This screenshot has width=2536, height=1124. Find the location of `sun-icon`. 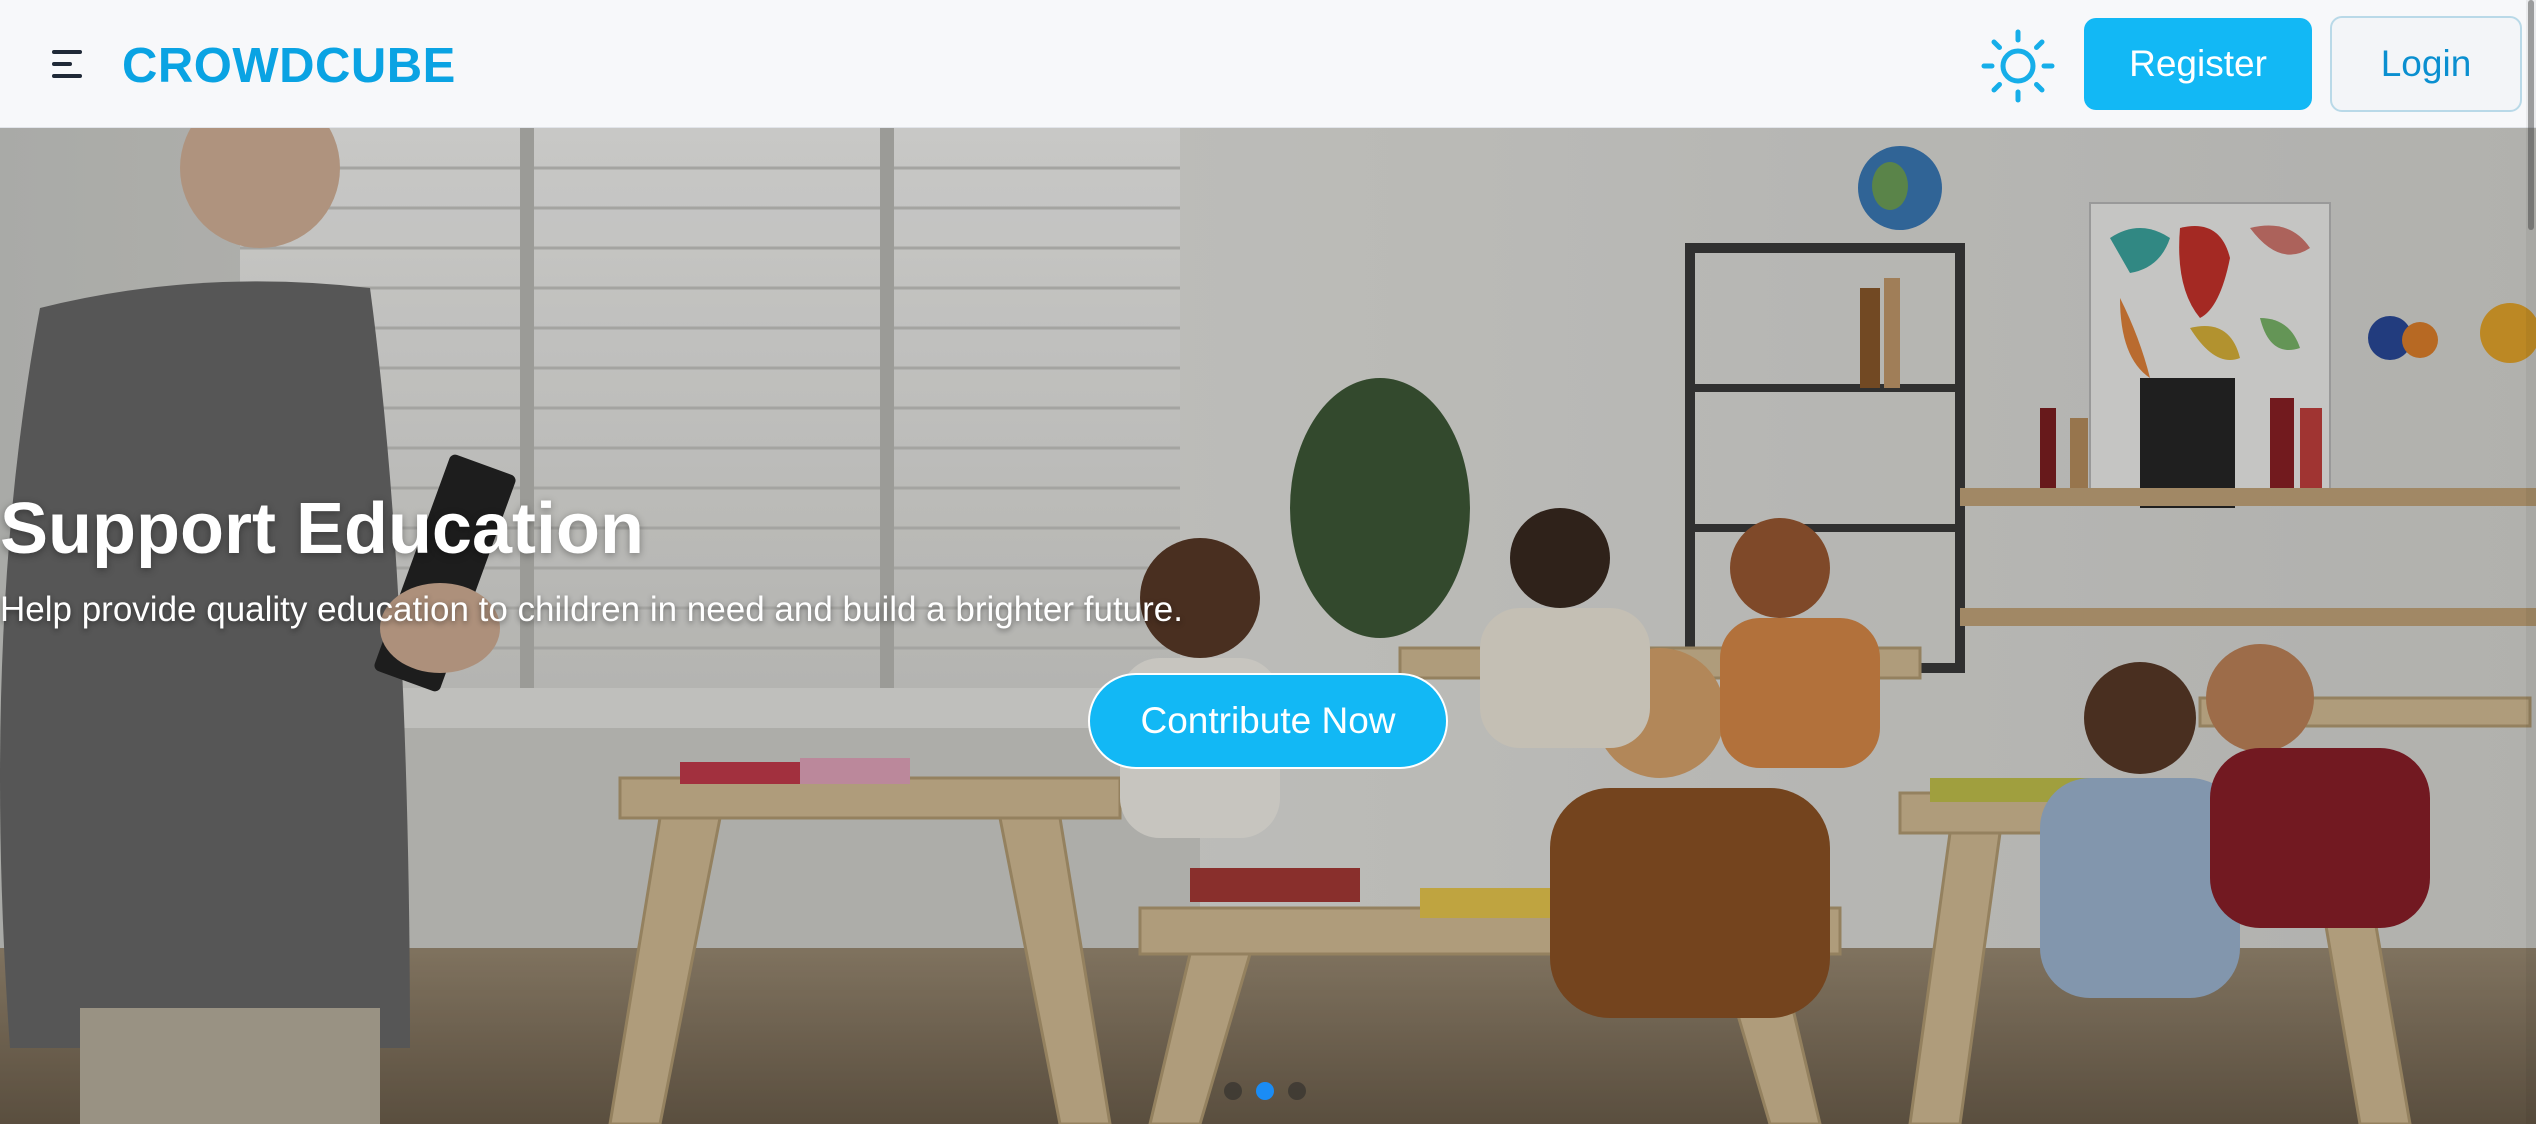

sun-icon is located at coordinates (2018, 66).